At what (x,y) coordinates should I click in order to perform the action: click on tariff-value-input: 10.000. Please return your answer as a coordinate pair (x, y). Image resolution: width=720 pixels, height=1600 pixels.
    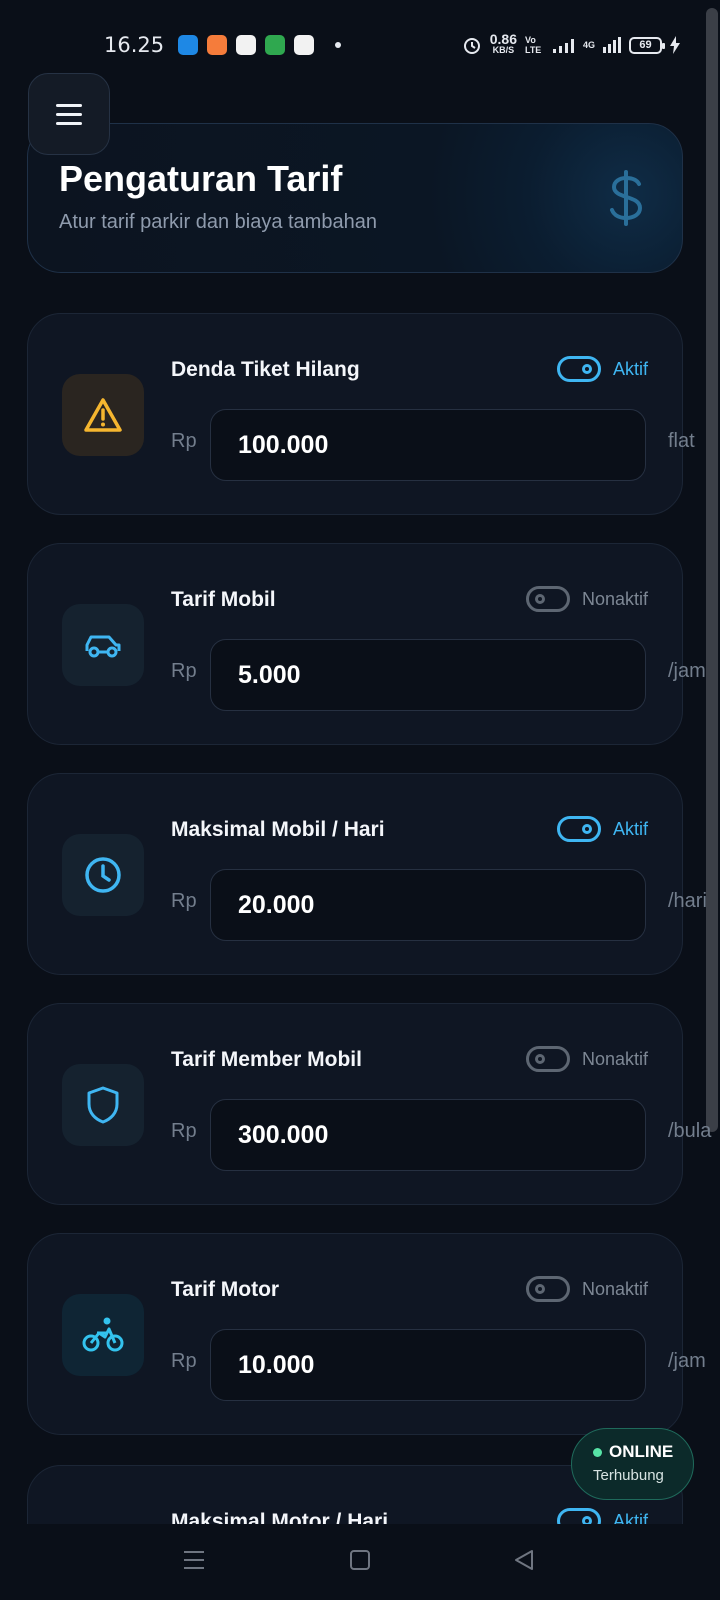
    Looking at the image, I should click on (428, 1365).